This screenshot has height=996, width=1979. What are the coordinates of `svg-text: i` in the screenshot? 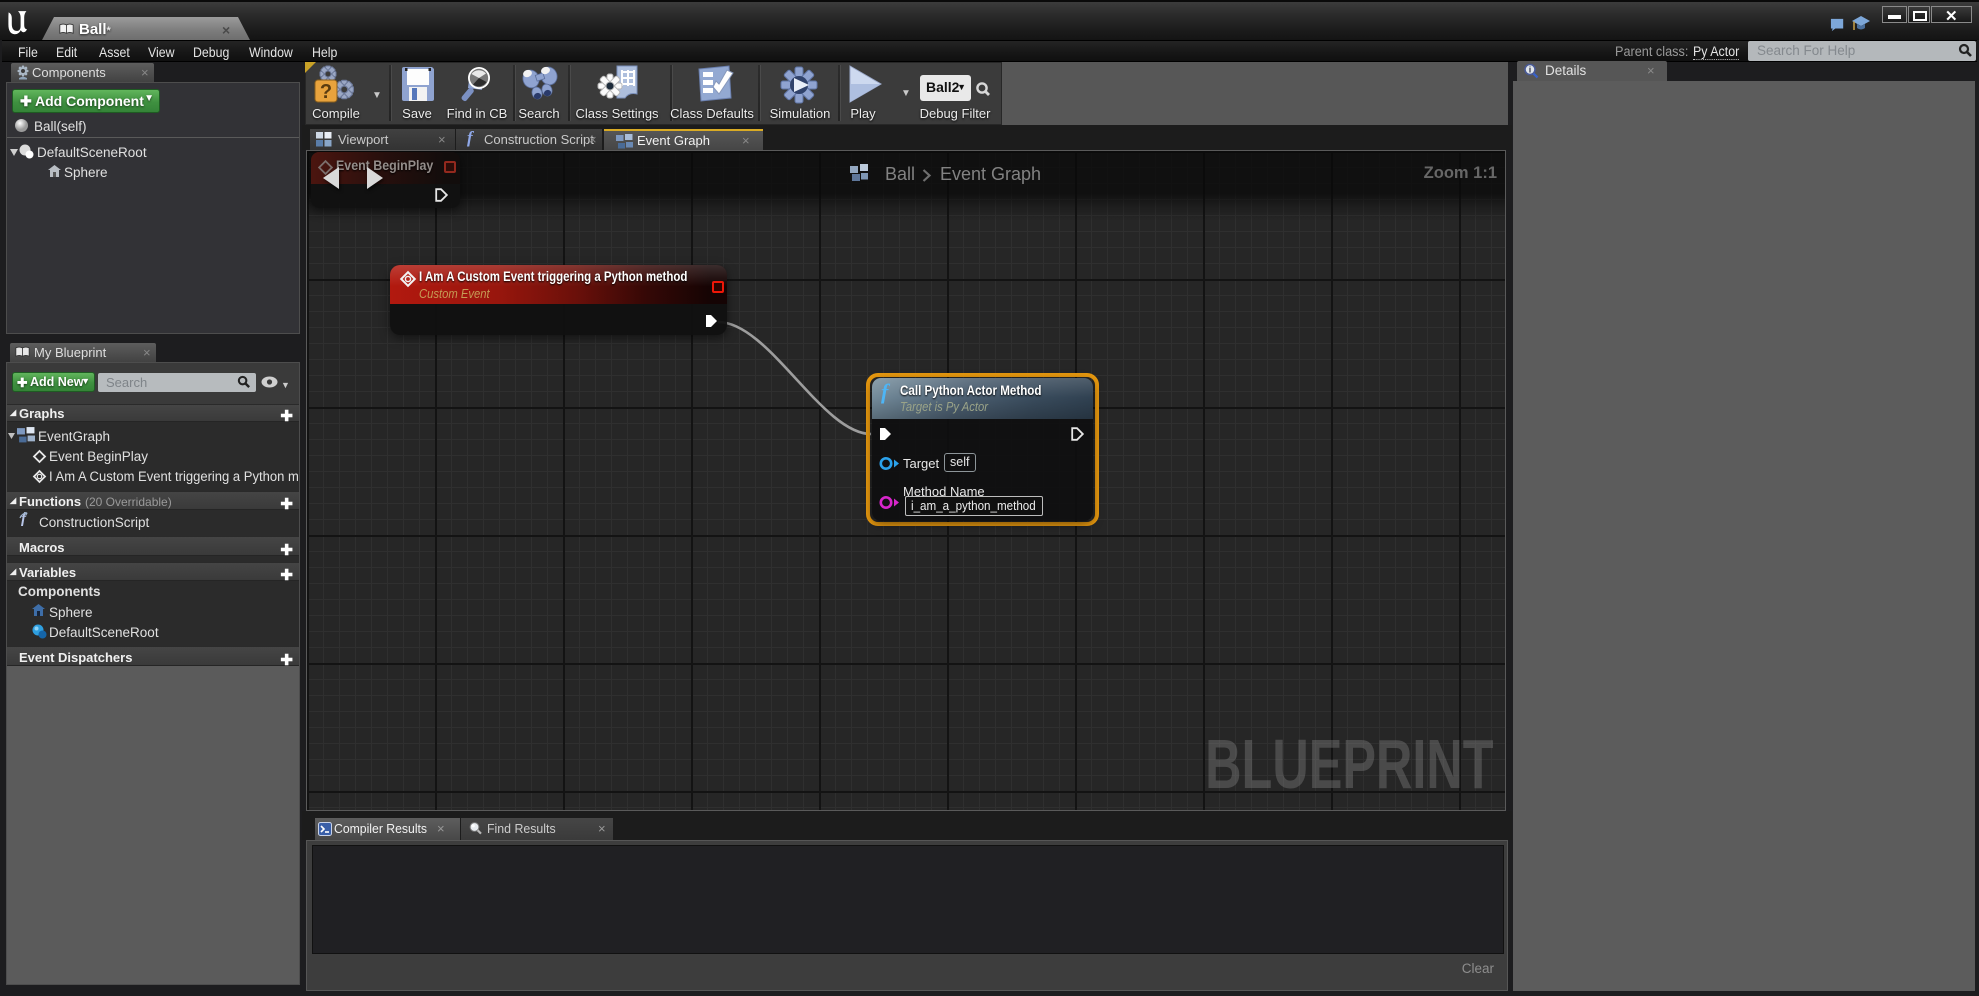 It's located at (1530, 70).